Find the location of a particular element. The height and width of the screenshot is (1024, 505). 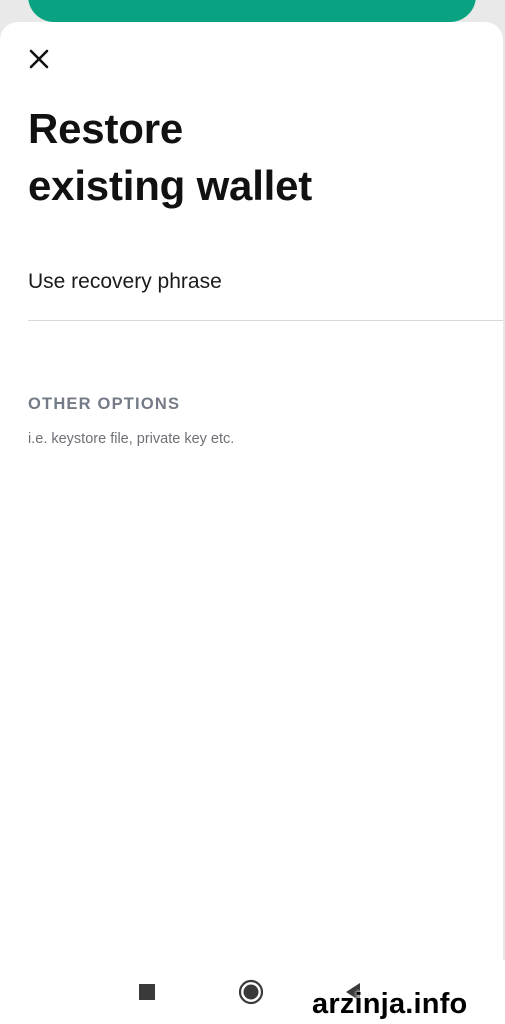

recents-button is located at coordinates (147, 992).